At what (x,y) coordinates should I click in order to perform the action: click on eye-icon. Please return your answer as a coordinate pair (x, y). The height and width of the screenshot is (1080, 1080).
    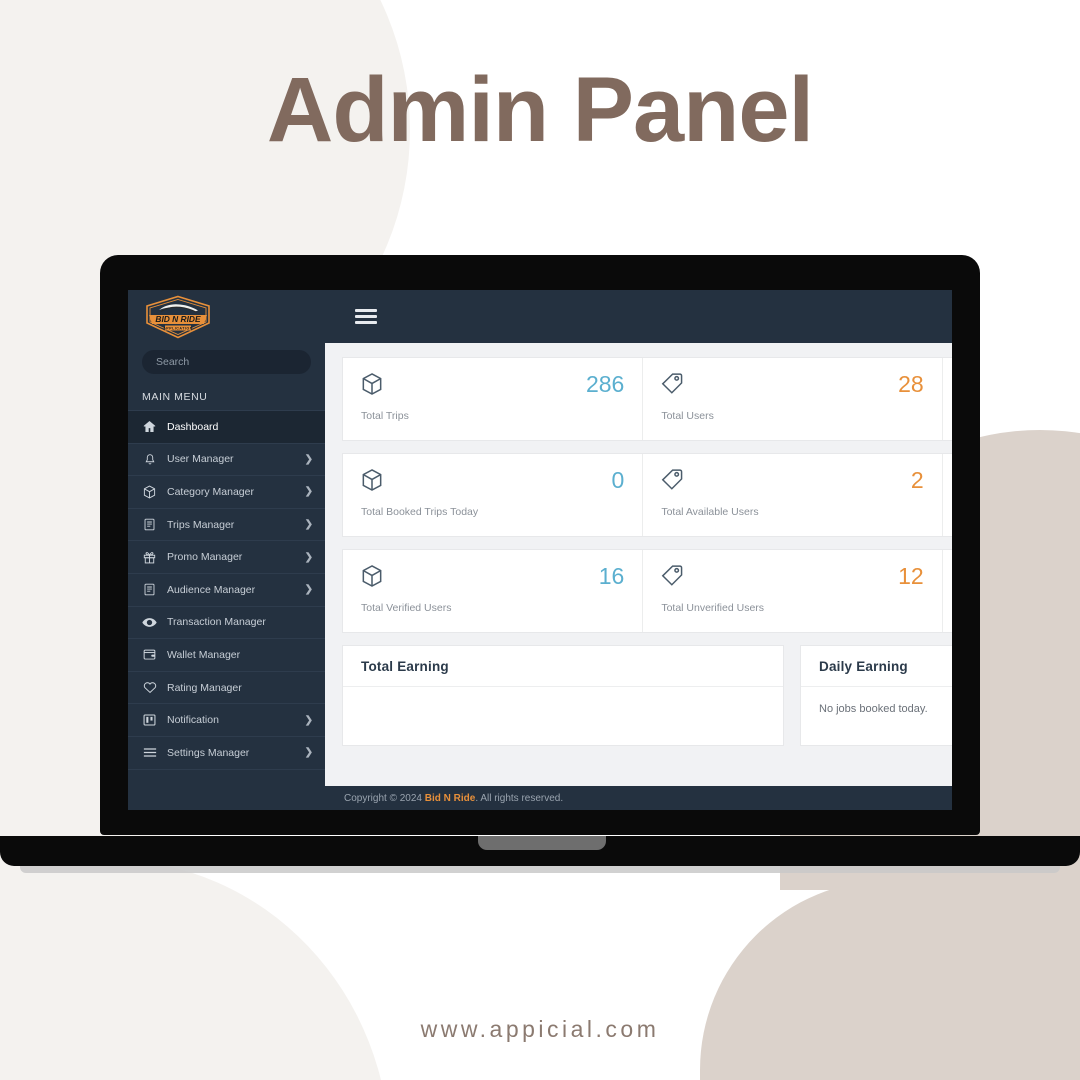
    Looking at the image, I should click on (149, 622).